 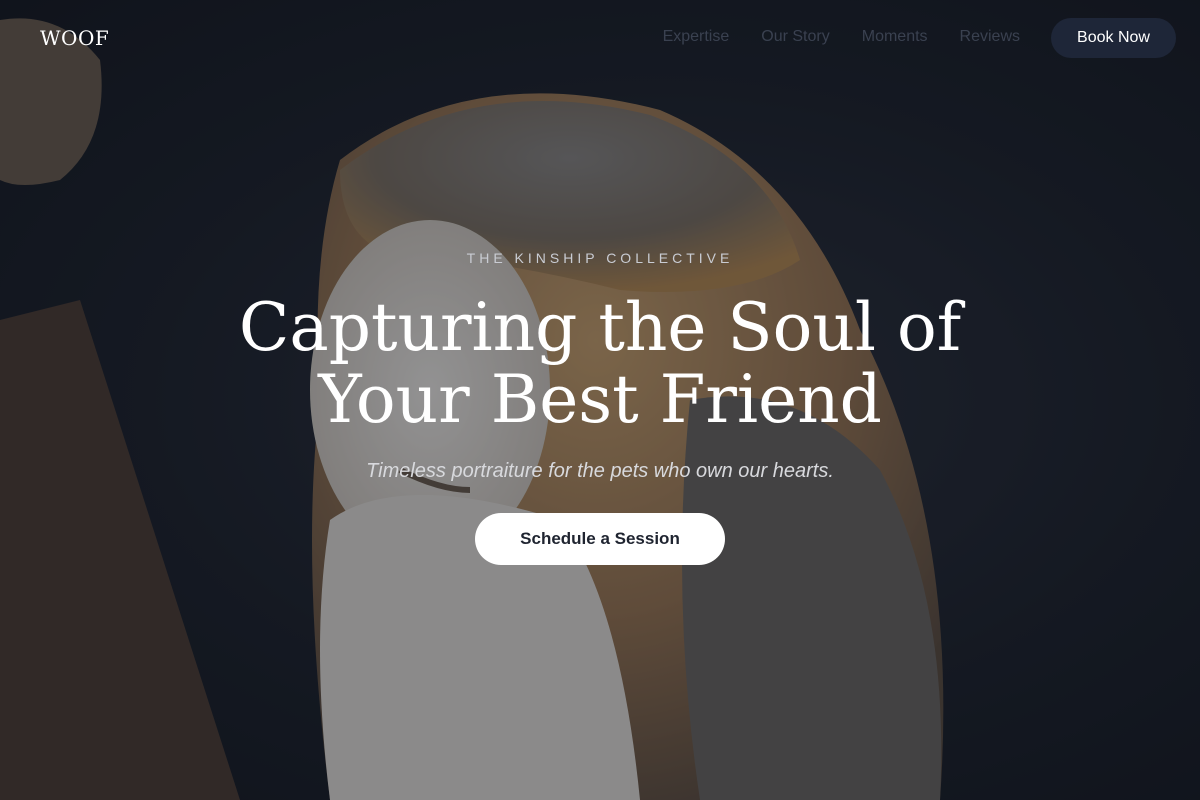 What do you see at coordinates (841, 37) in the screenshot?
I see `main-nav: Expertise Our Story Moments Reviews` at bounding box center [841, 37].